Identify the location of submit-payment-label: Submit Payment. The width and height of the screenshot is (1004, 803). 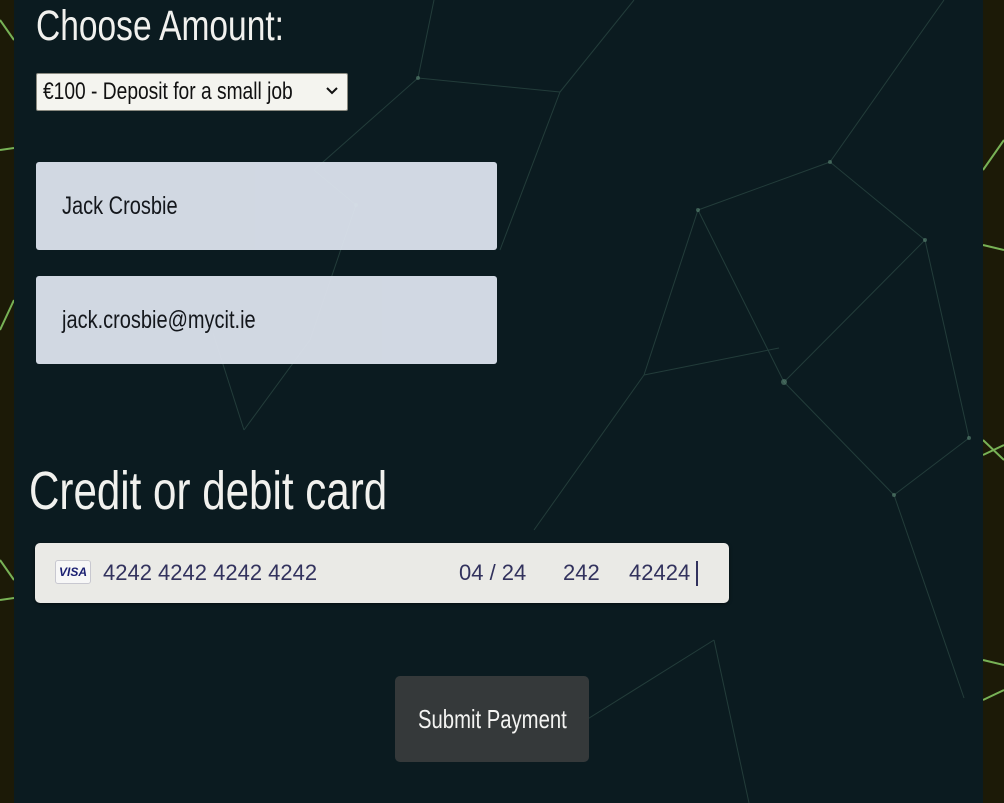
(492, 718).